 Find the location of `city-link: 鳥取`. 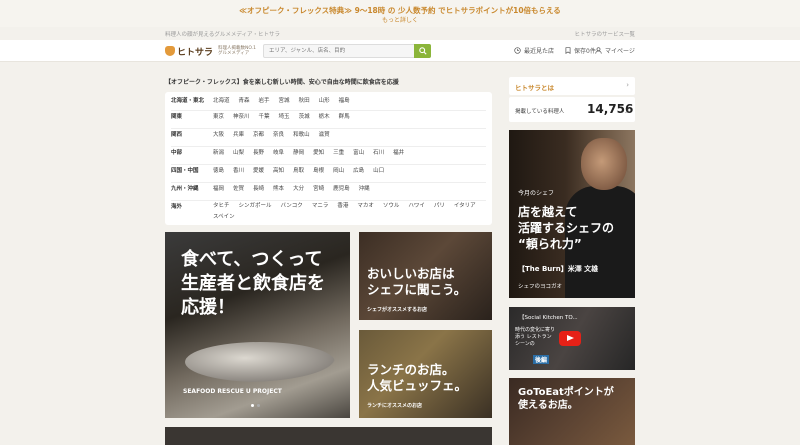

city-link: 鳥取 is located at coordinates (298, 174).